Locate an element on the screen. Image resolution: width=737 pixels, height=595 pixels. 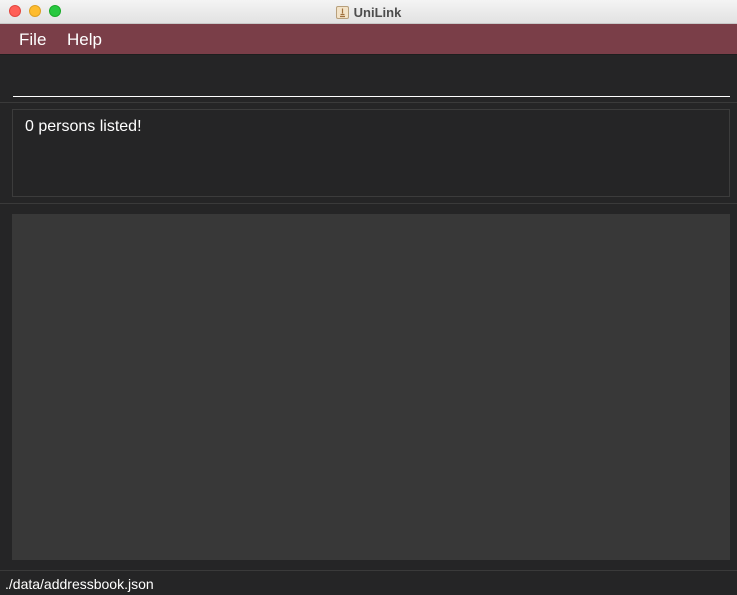
status-bar: ./data/addressbook.json is located at coordinates (368, 582).